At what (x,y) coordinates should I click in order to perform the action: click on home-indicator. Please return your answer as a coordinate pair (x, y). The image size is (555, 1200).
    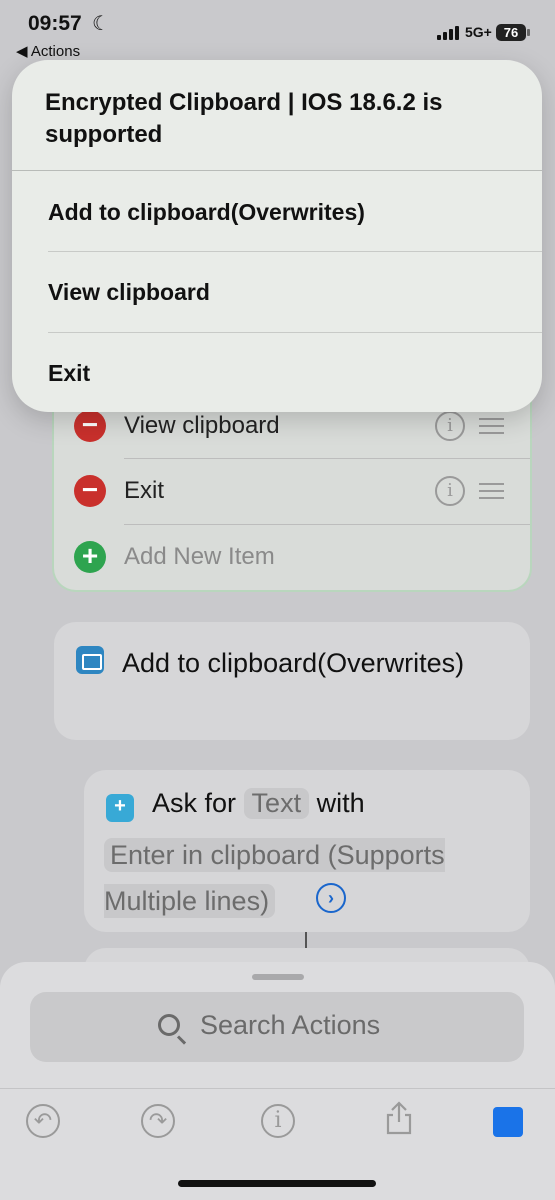
    Looking at the image, I should click on (277, 1183).